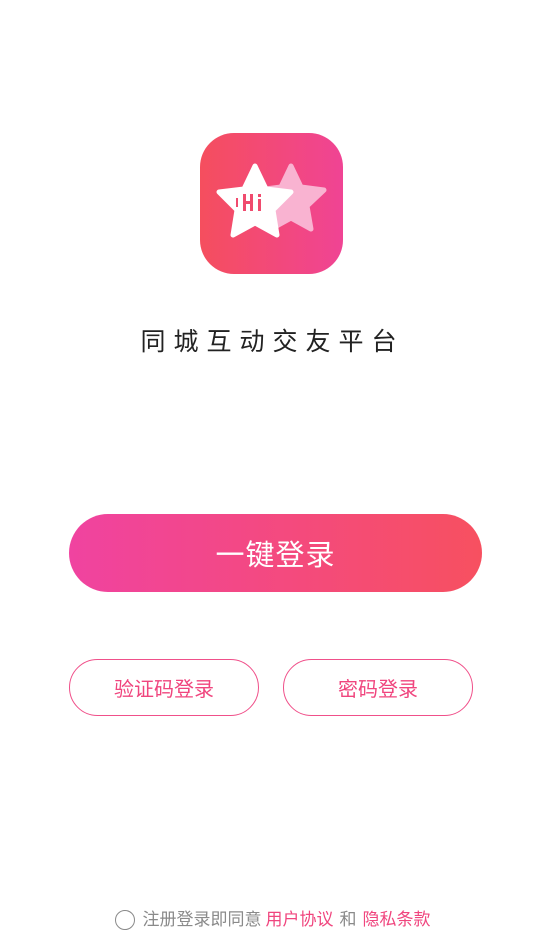  Describe the element at coordinates (300, 920) in the screenshot. I see `user-agreement-link: 用户协议` at that location.